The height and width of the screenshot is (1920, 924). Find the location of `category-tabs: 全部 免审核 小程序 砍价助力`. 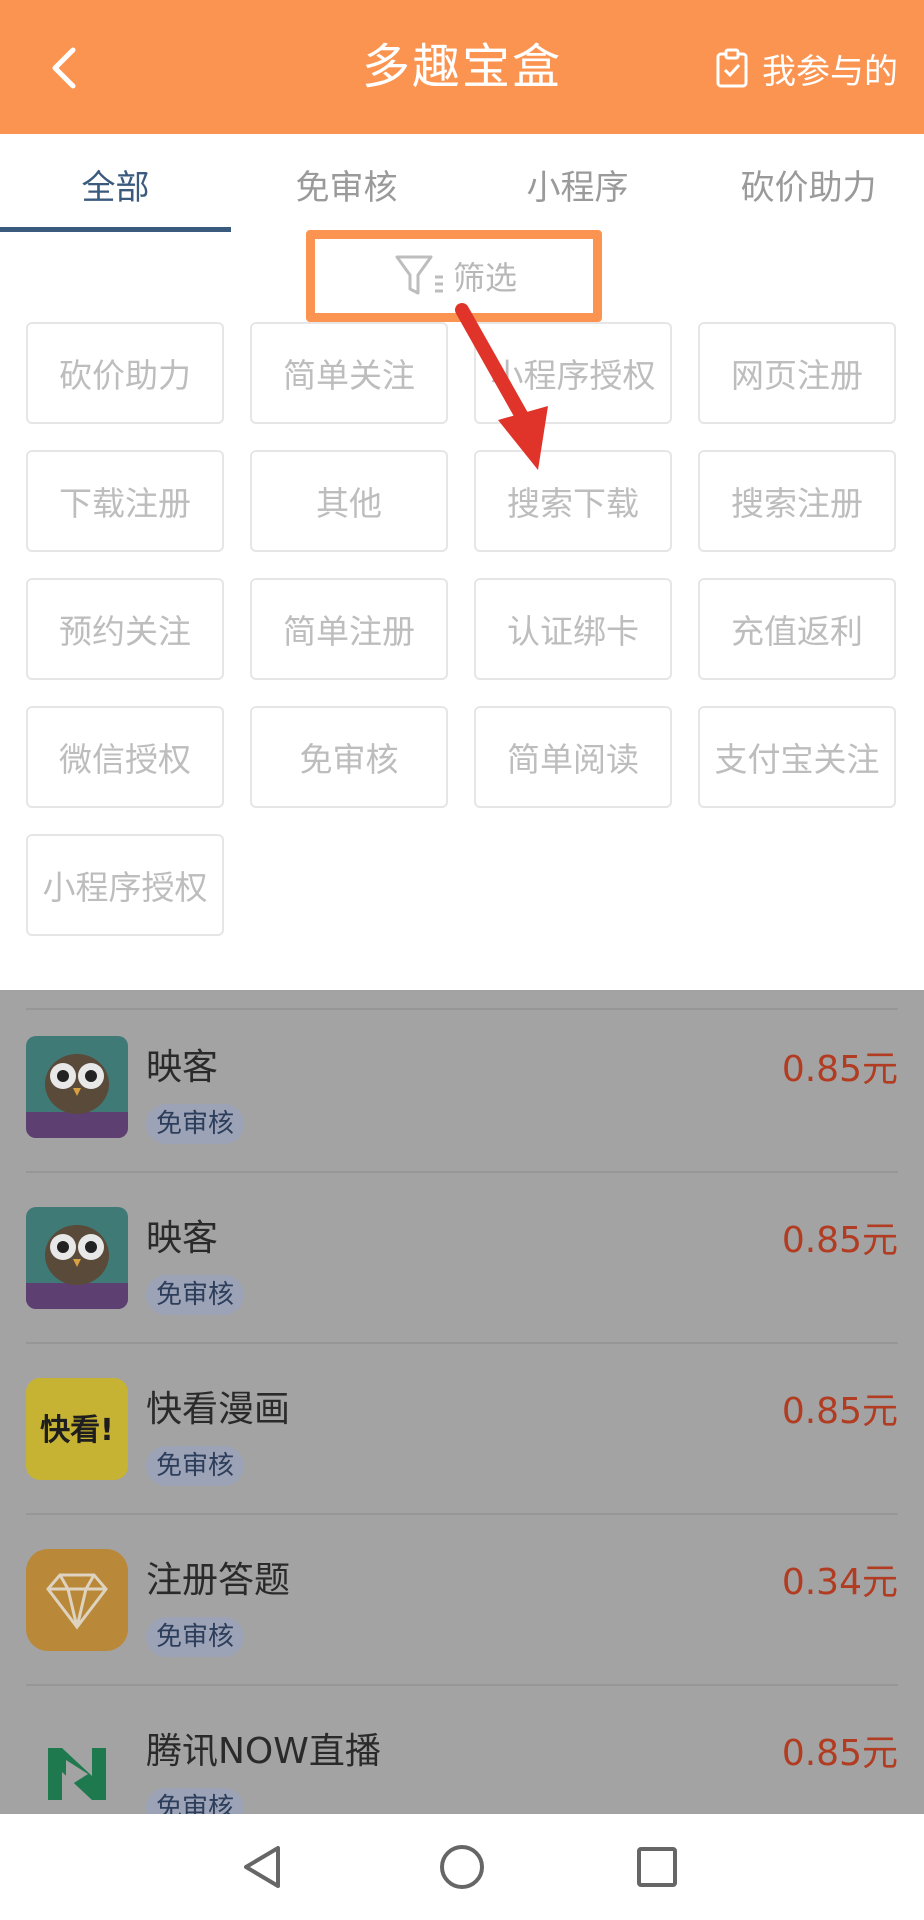

category-tabs: 全部 免审核 小程序 砍价助力 is located at coordinates (462, 184).